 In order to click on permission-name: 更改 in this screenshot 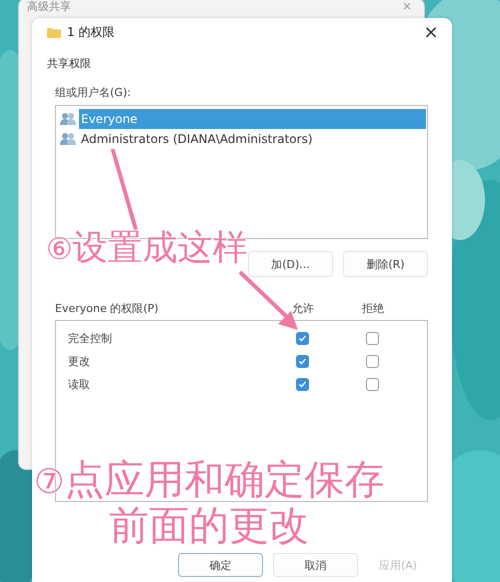, I will do `click(79, 361)`.